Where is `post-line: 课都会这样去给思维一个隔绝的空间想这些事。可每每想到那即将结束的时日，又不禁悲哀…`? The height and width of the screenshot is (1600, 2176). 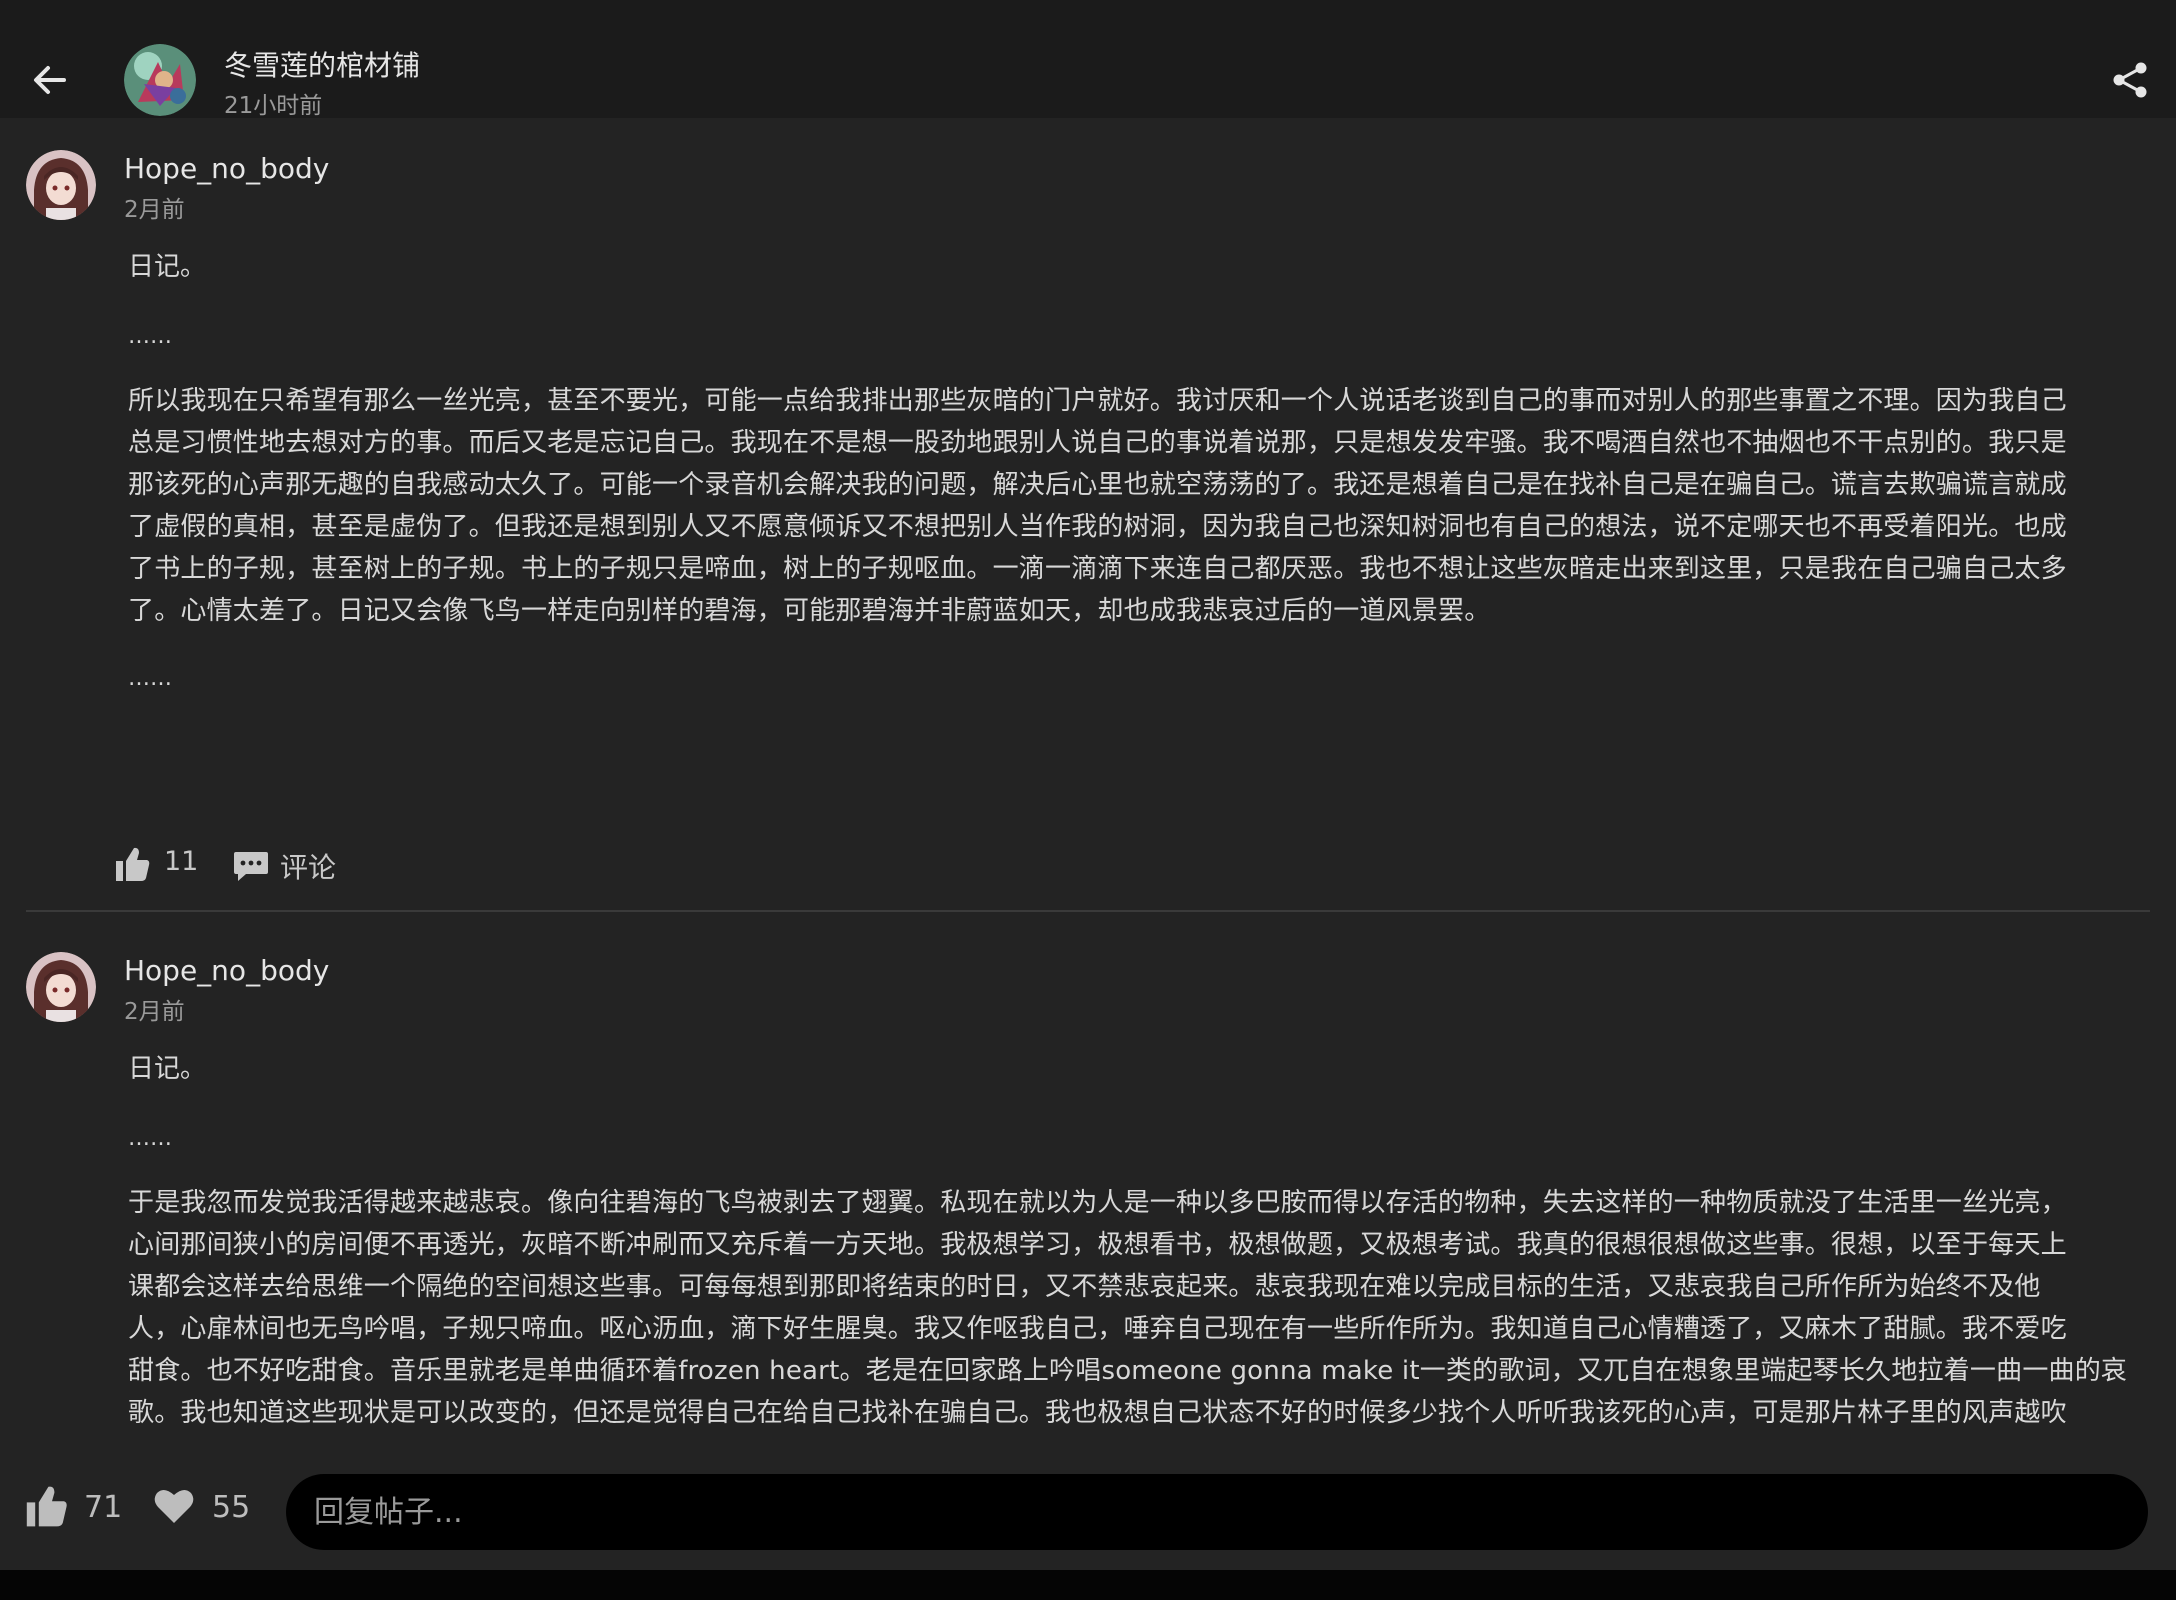
post-line: 课都会这样去给思维一个隔绝的空间想这些事。可每每想到那即将结束的时日，又不禁悲哀… is located at coordinates (1084, 1287).